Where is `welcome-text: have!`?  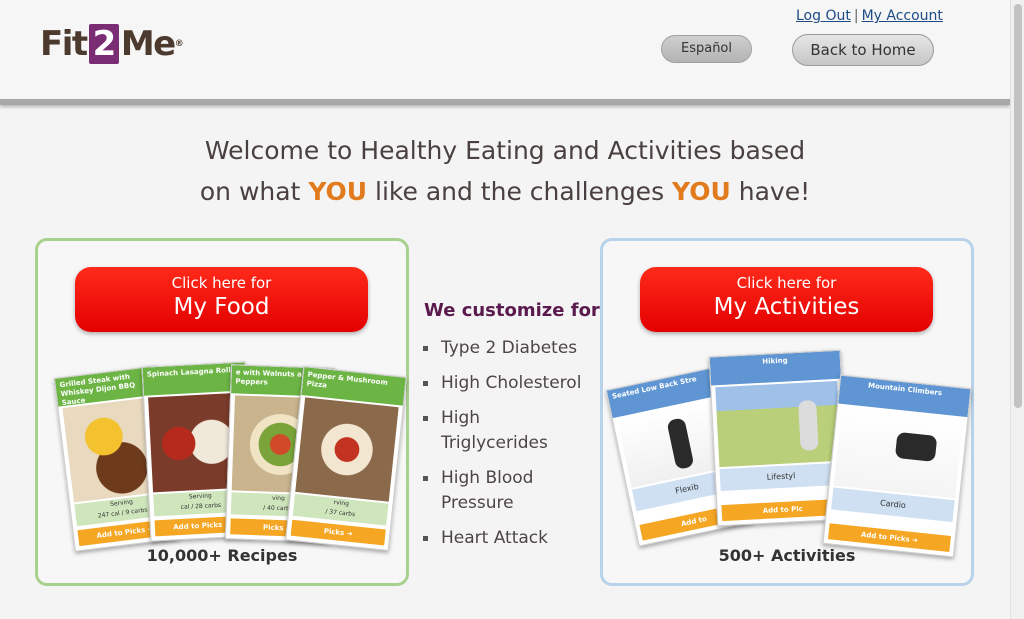 welcome-text: have! is located at coordinates (770, 191).